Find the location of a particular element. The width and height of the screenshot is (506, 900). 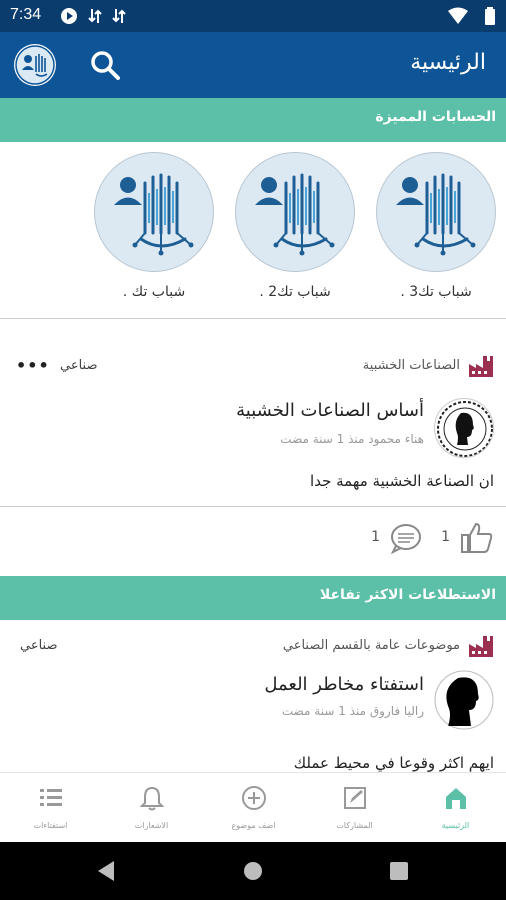

featured-account-name: شباب تك3 . is located at coordinates (436, 292).